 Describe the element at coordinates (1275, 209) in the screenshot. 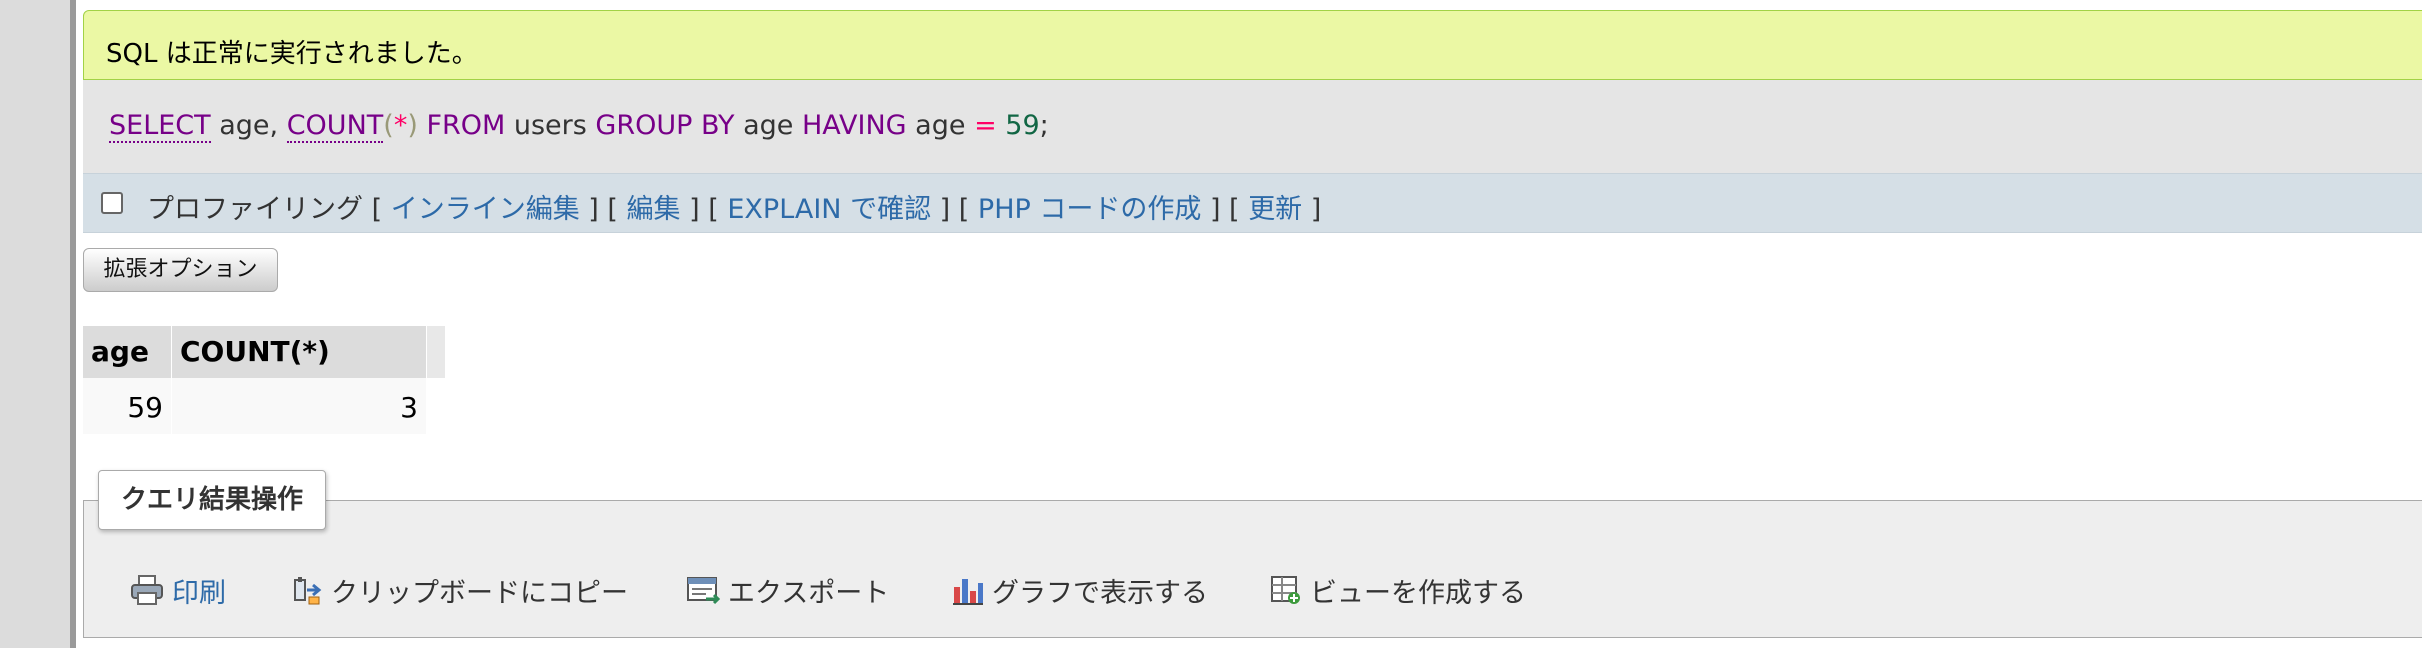

I see `refresh-link: 更新` at that location.